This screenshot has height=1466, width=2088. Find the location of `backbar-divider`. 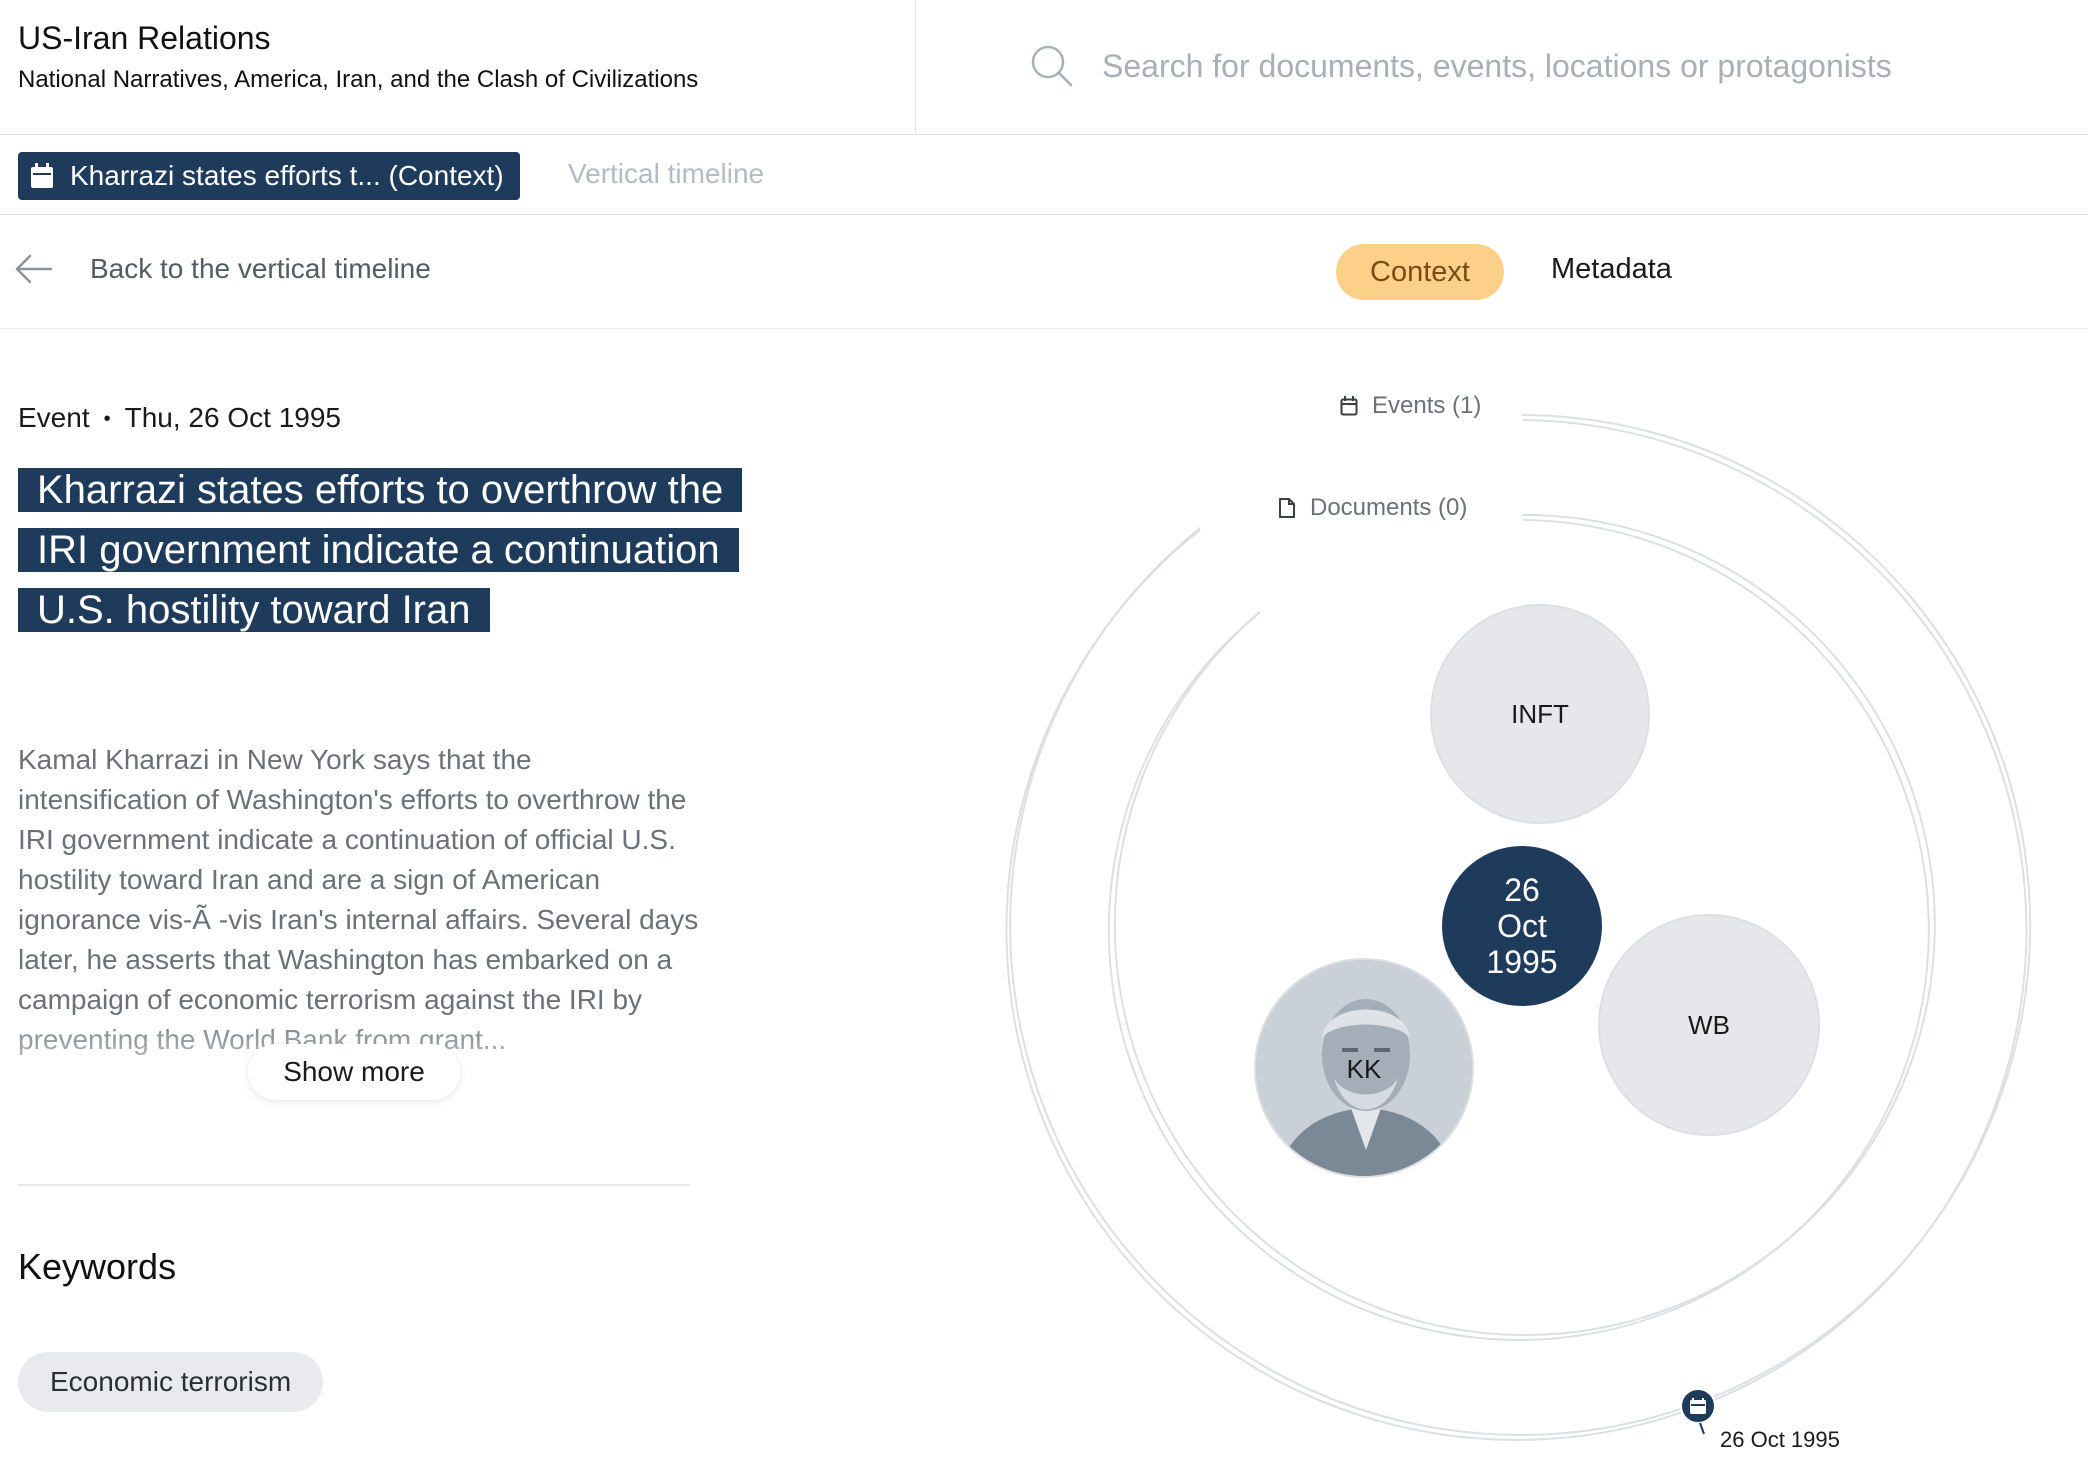

backbar-divider is located at coordinates (1044, 328).